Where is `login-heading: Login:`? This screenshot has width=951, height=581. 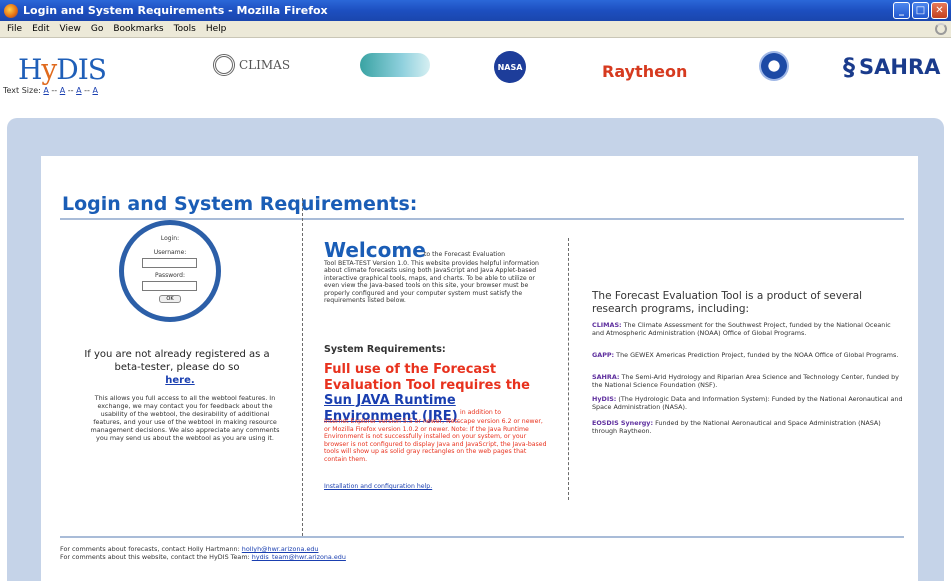 login-heading: Login: is located at coordinates (170, 238).